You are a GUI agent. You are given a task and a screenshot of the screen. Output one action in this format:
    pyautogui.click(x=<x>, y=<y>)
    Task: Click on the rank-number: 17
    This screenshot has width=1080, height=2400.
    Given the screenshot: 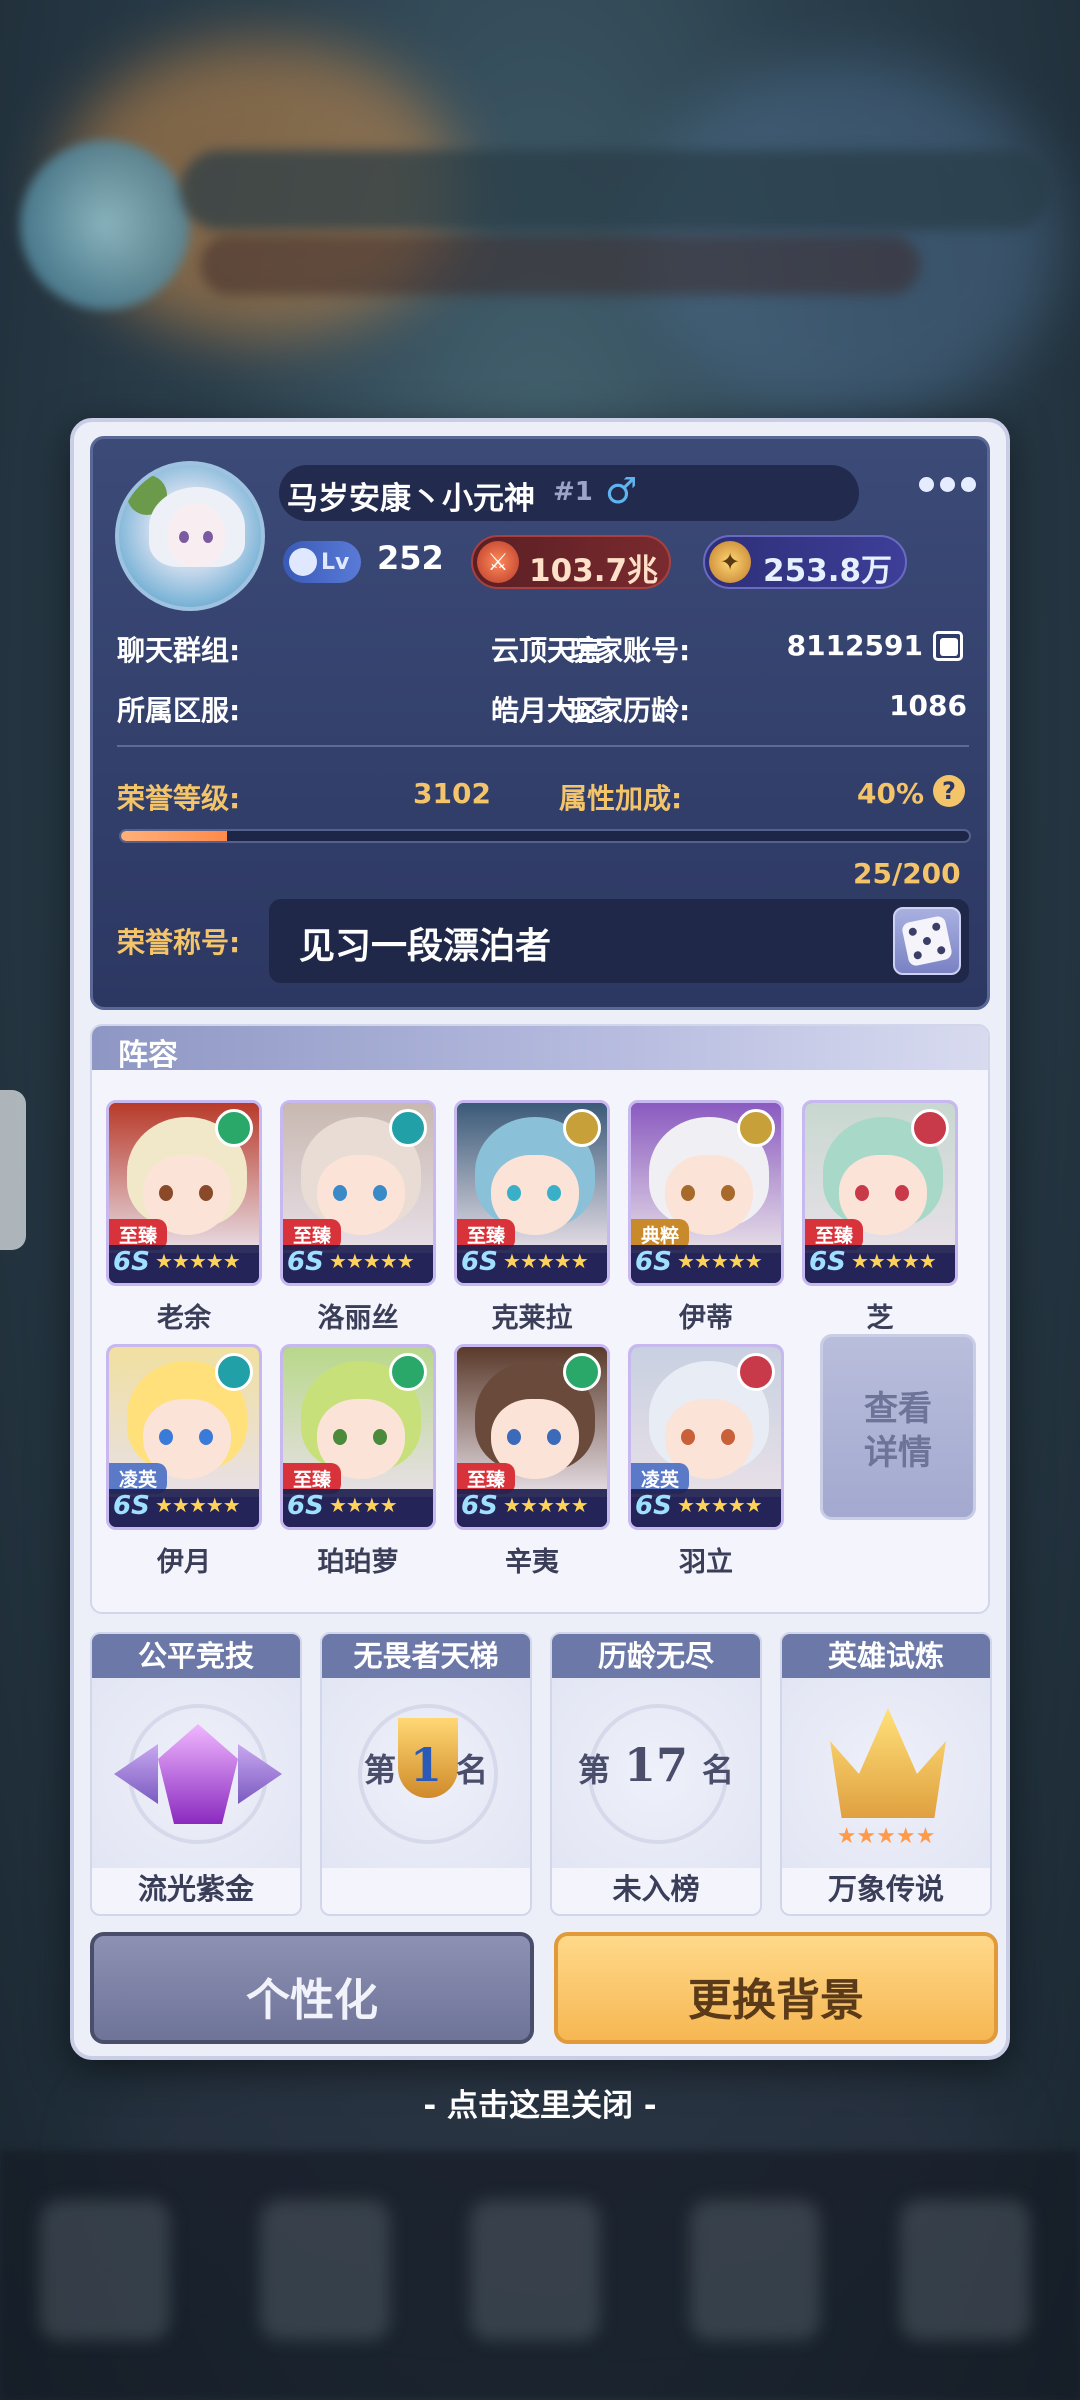 What is the action you would take?
    pyautogui.click(x=655, y=1765)
    